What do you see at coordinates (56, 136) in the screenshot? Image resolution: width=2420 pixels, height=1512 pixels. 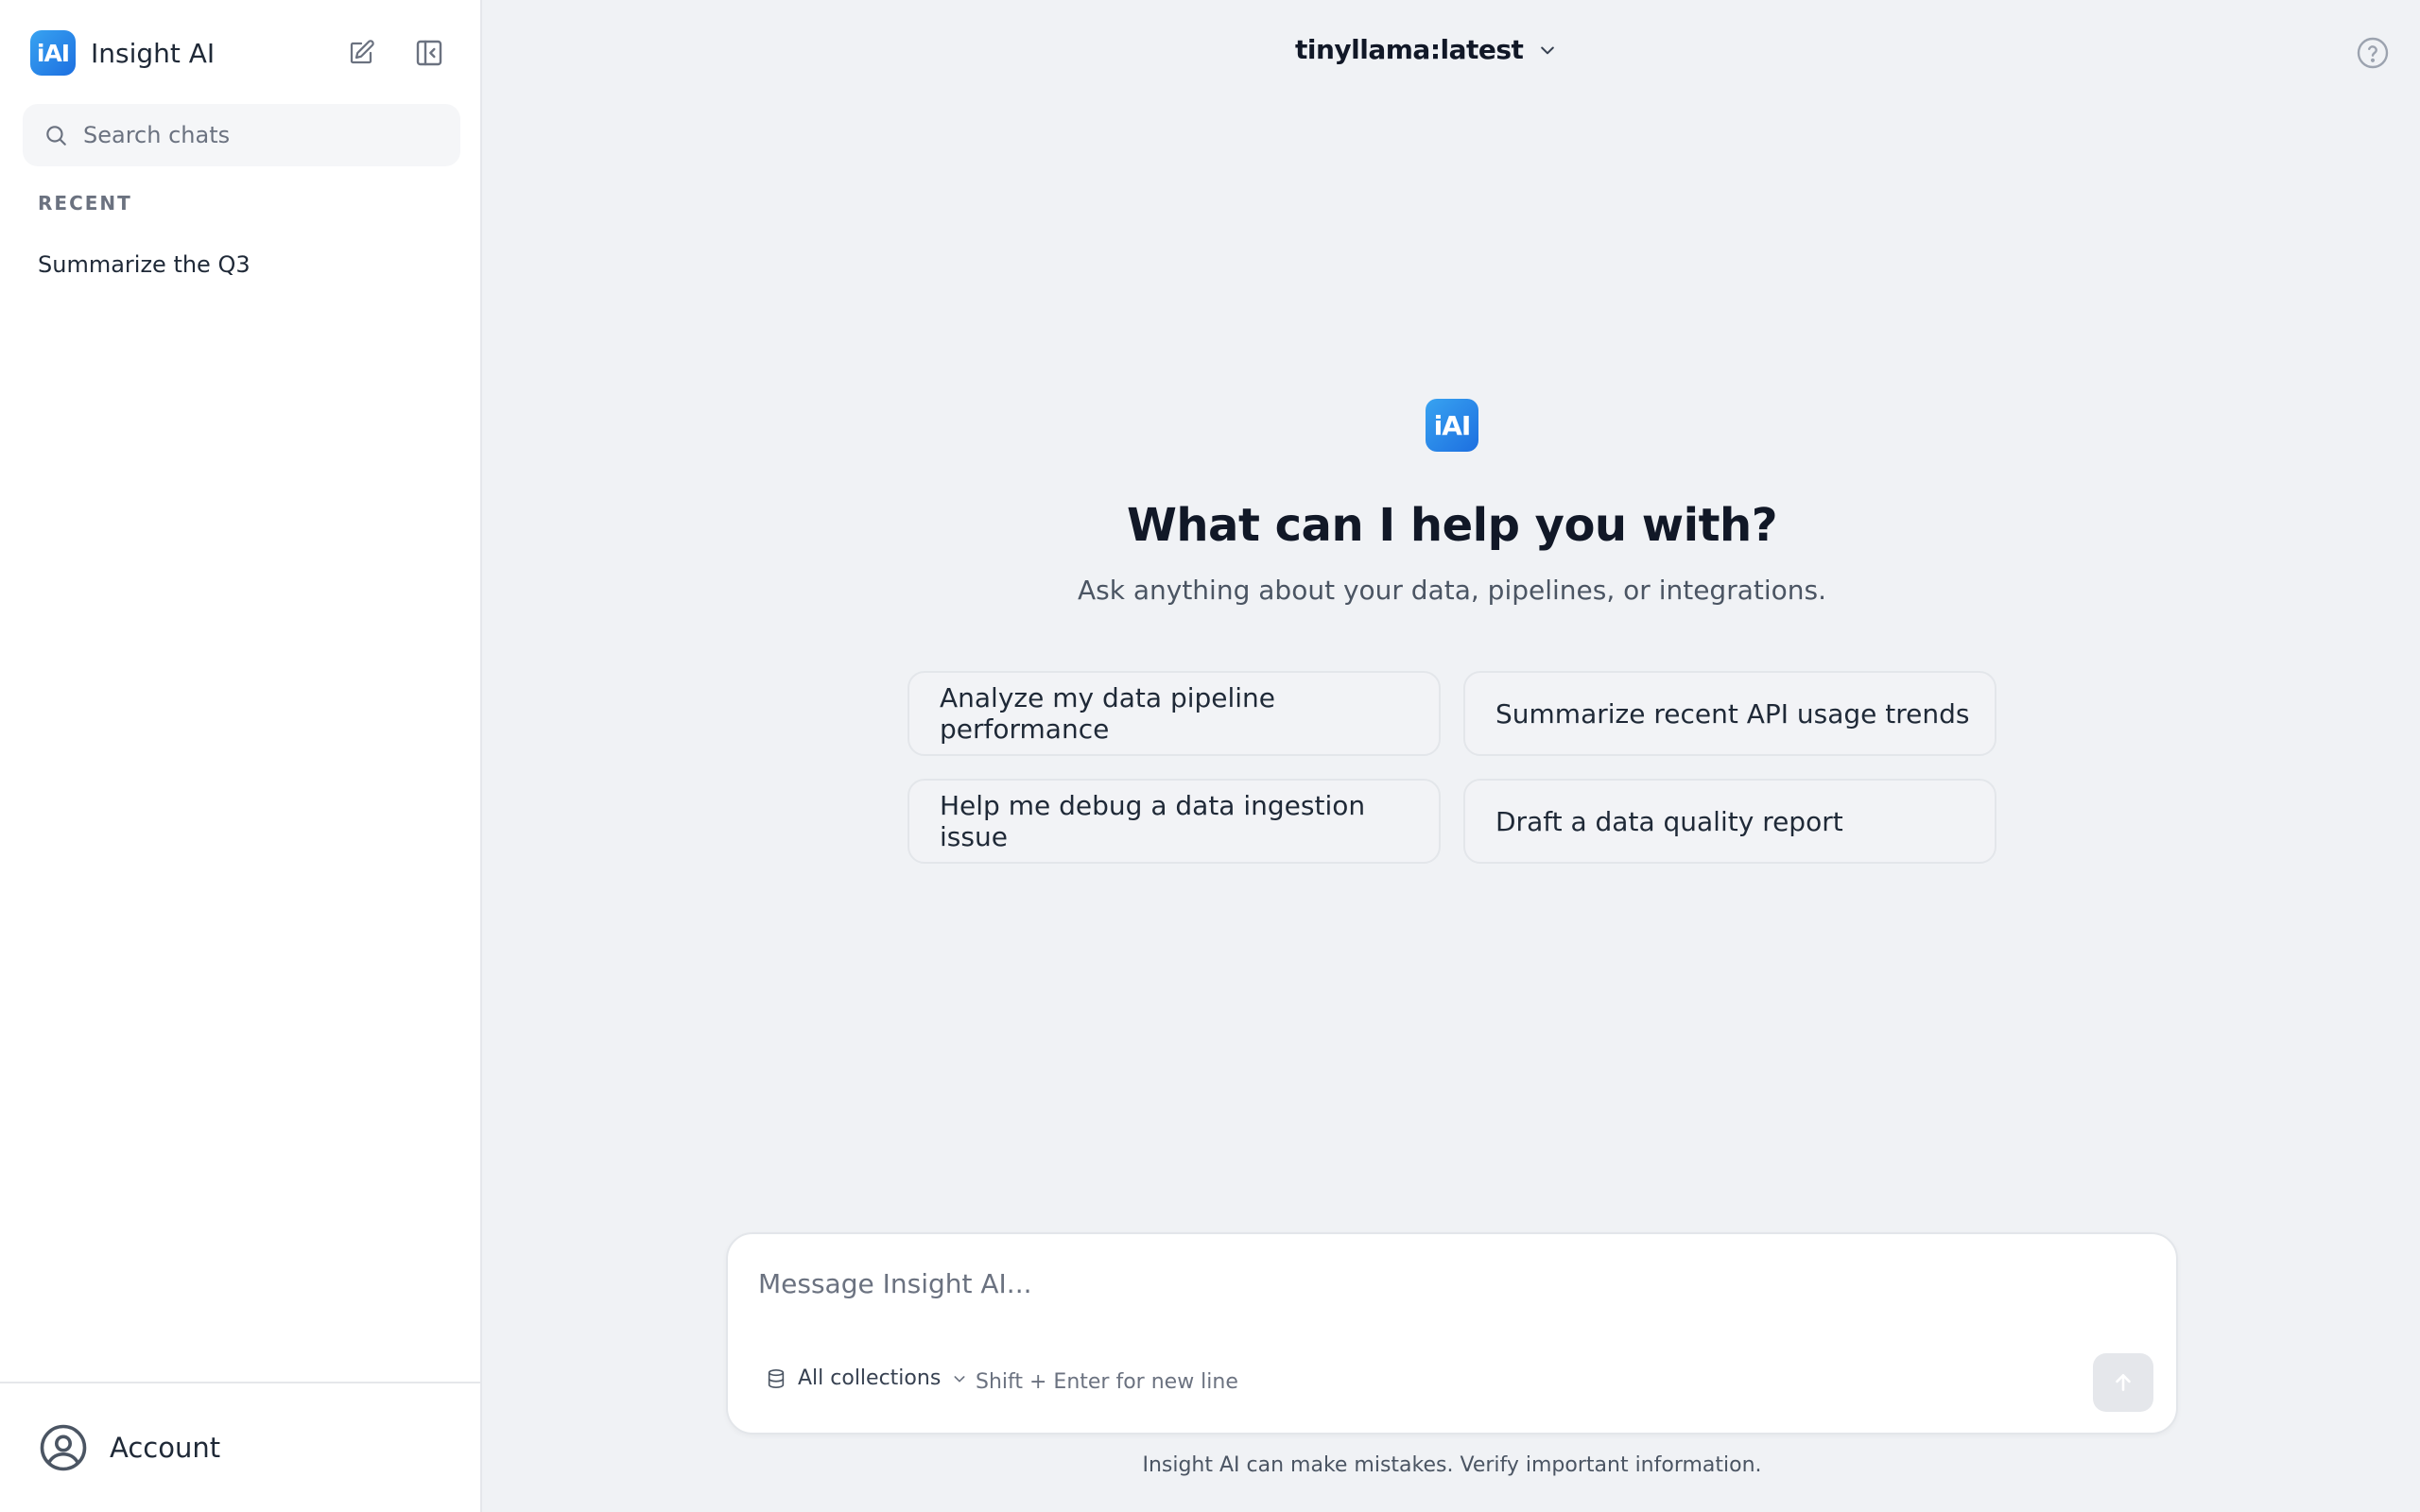 I see `search-icon` at bounding box center [56, 136].